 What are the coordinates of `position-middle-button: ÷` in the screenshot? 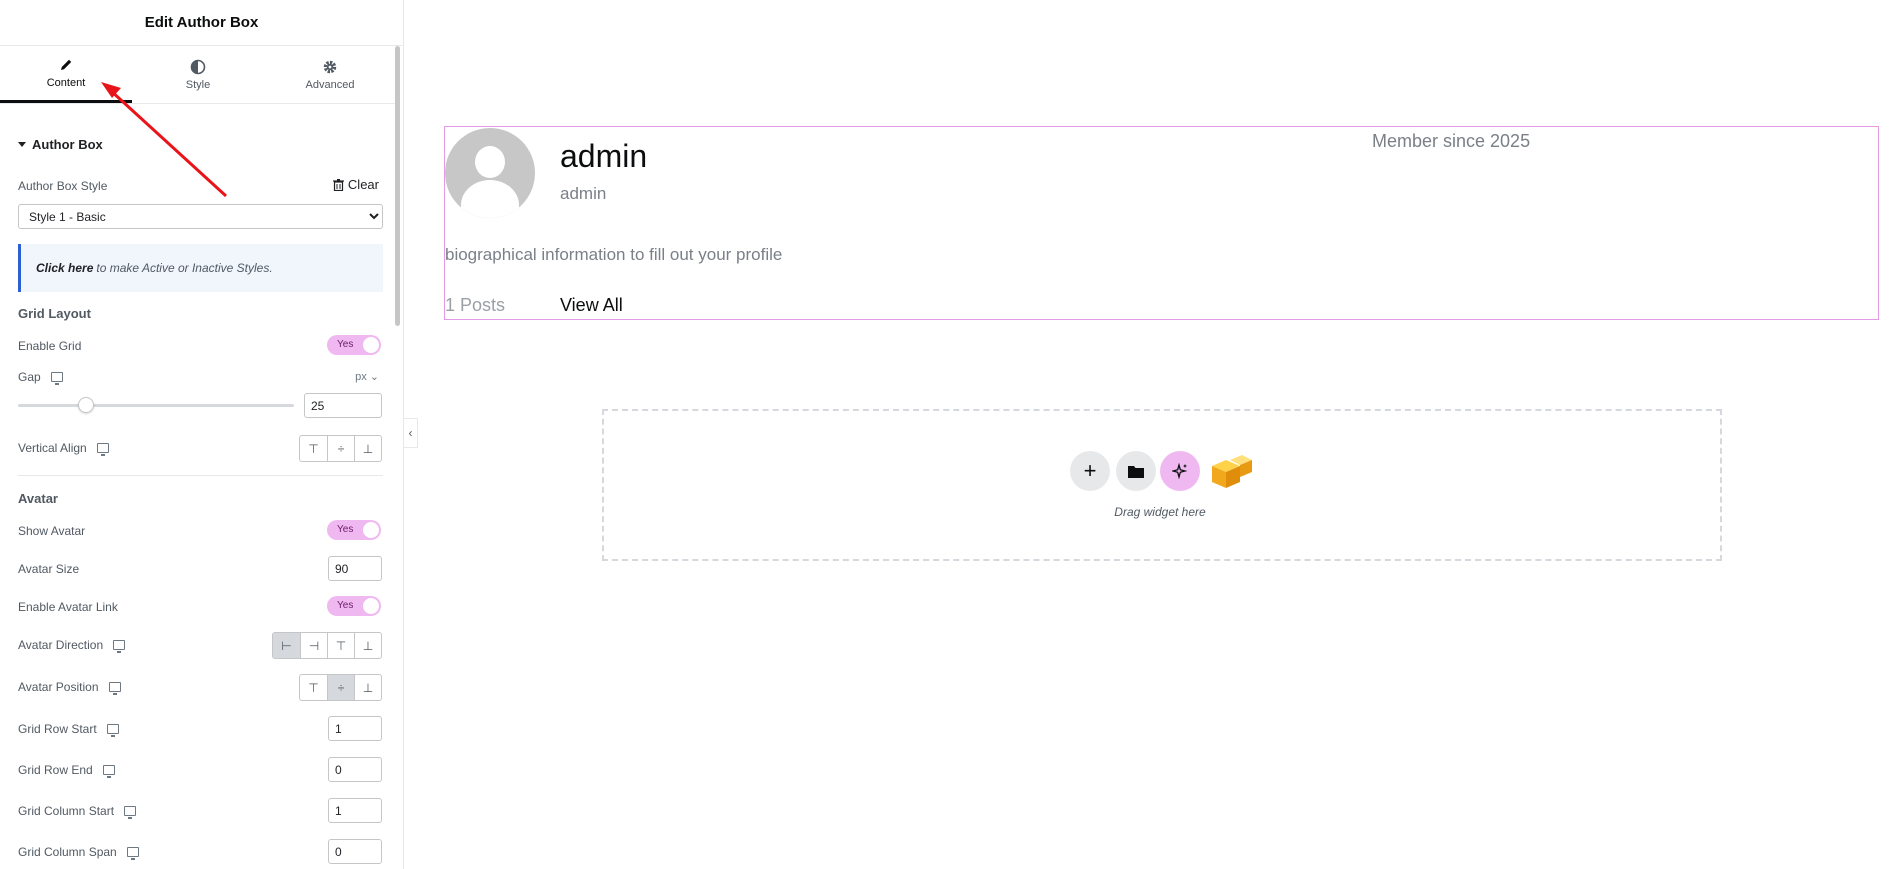 It's located at (340, 687).